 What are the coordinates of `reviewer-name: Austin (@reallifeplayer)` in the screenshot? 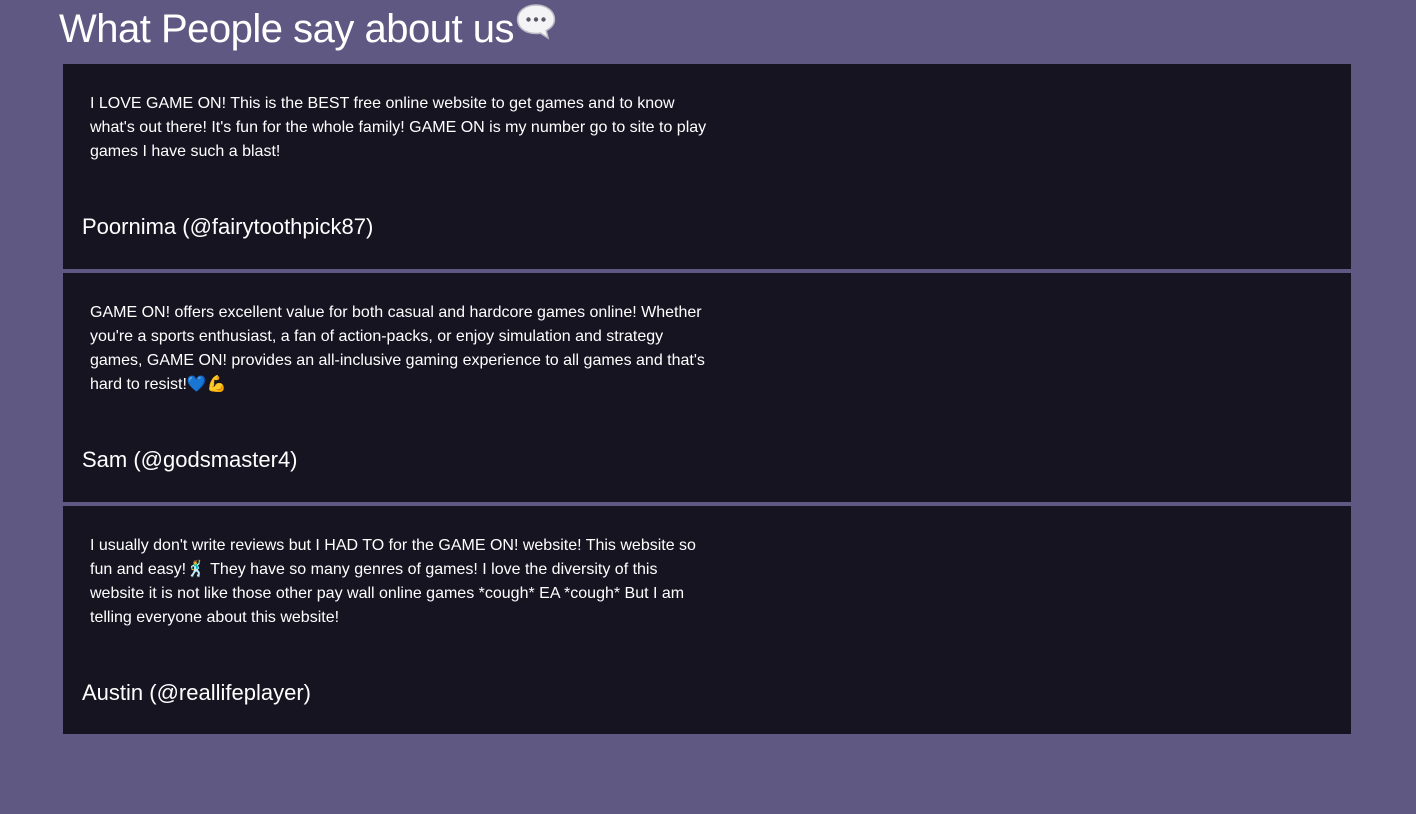 It's located at (196, 692).